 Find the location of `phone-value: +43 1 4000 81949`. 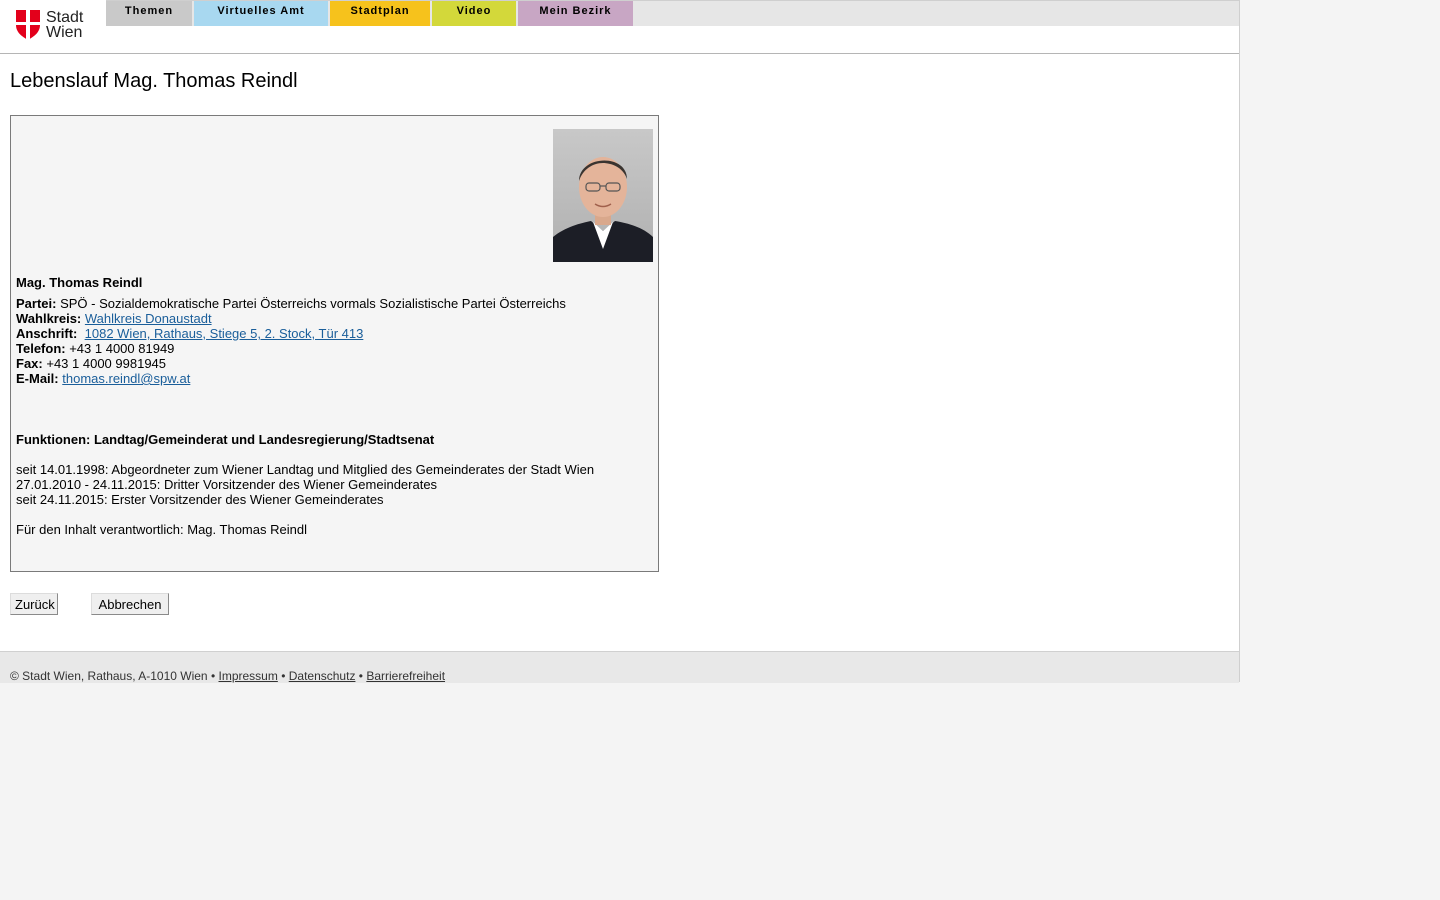

phone-value: +43 1 4000 81949 is located at coordinates (122, 348).